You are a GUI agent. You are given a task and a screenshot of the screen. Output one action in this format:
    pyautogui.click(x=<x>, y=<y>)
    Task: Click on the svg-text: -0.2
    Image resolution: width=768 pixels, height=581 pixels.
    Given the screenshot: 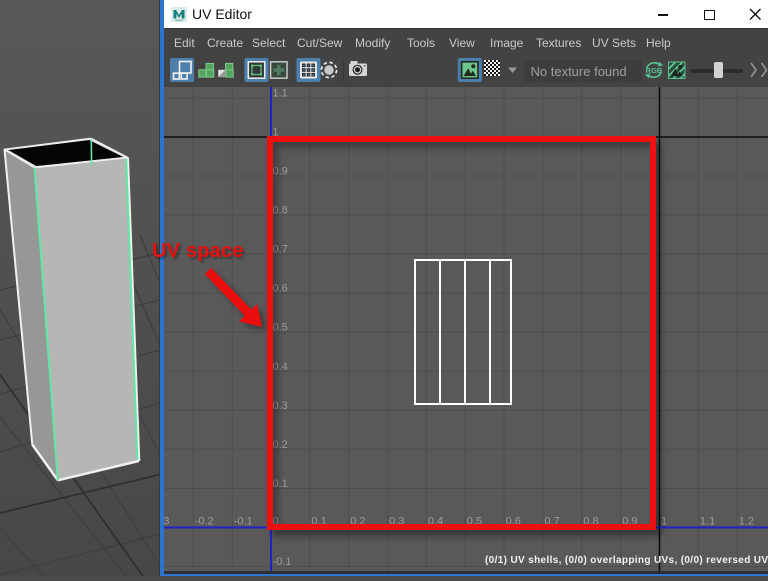 What is the action you would take?
    pyautogui.click(x=204, y=522)
    